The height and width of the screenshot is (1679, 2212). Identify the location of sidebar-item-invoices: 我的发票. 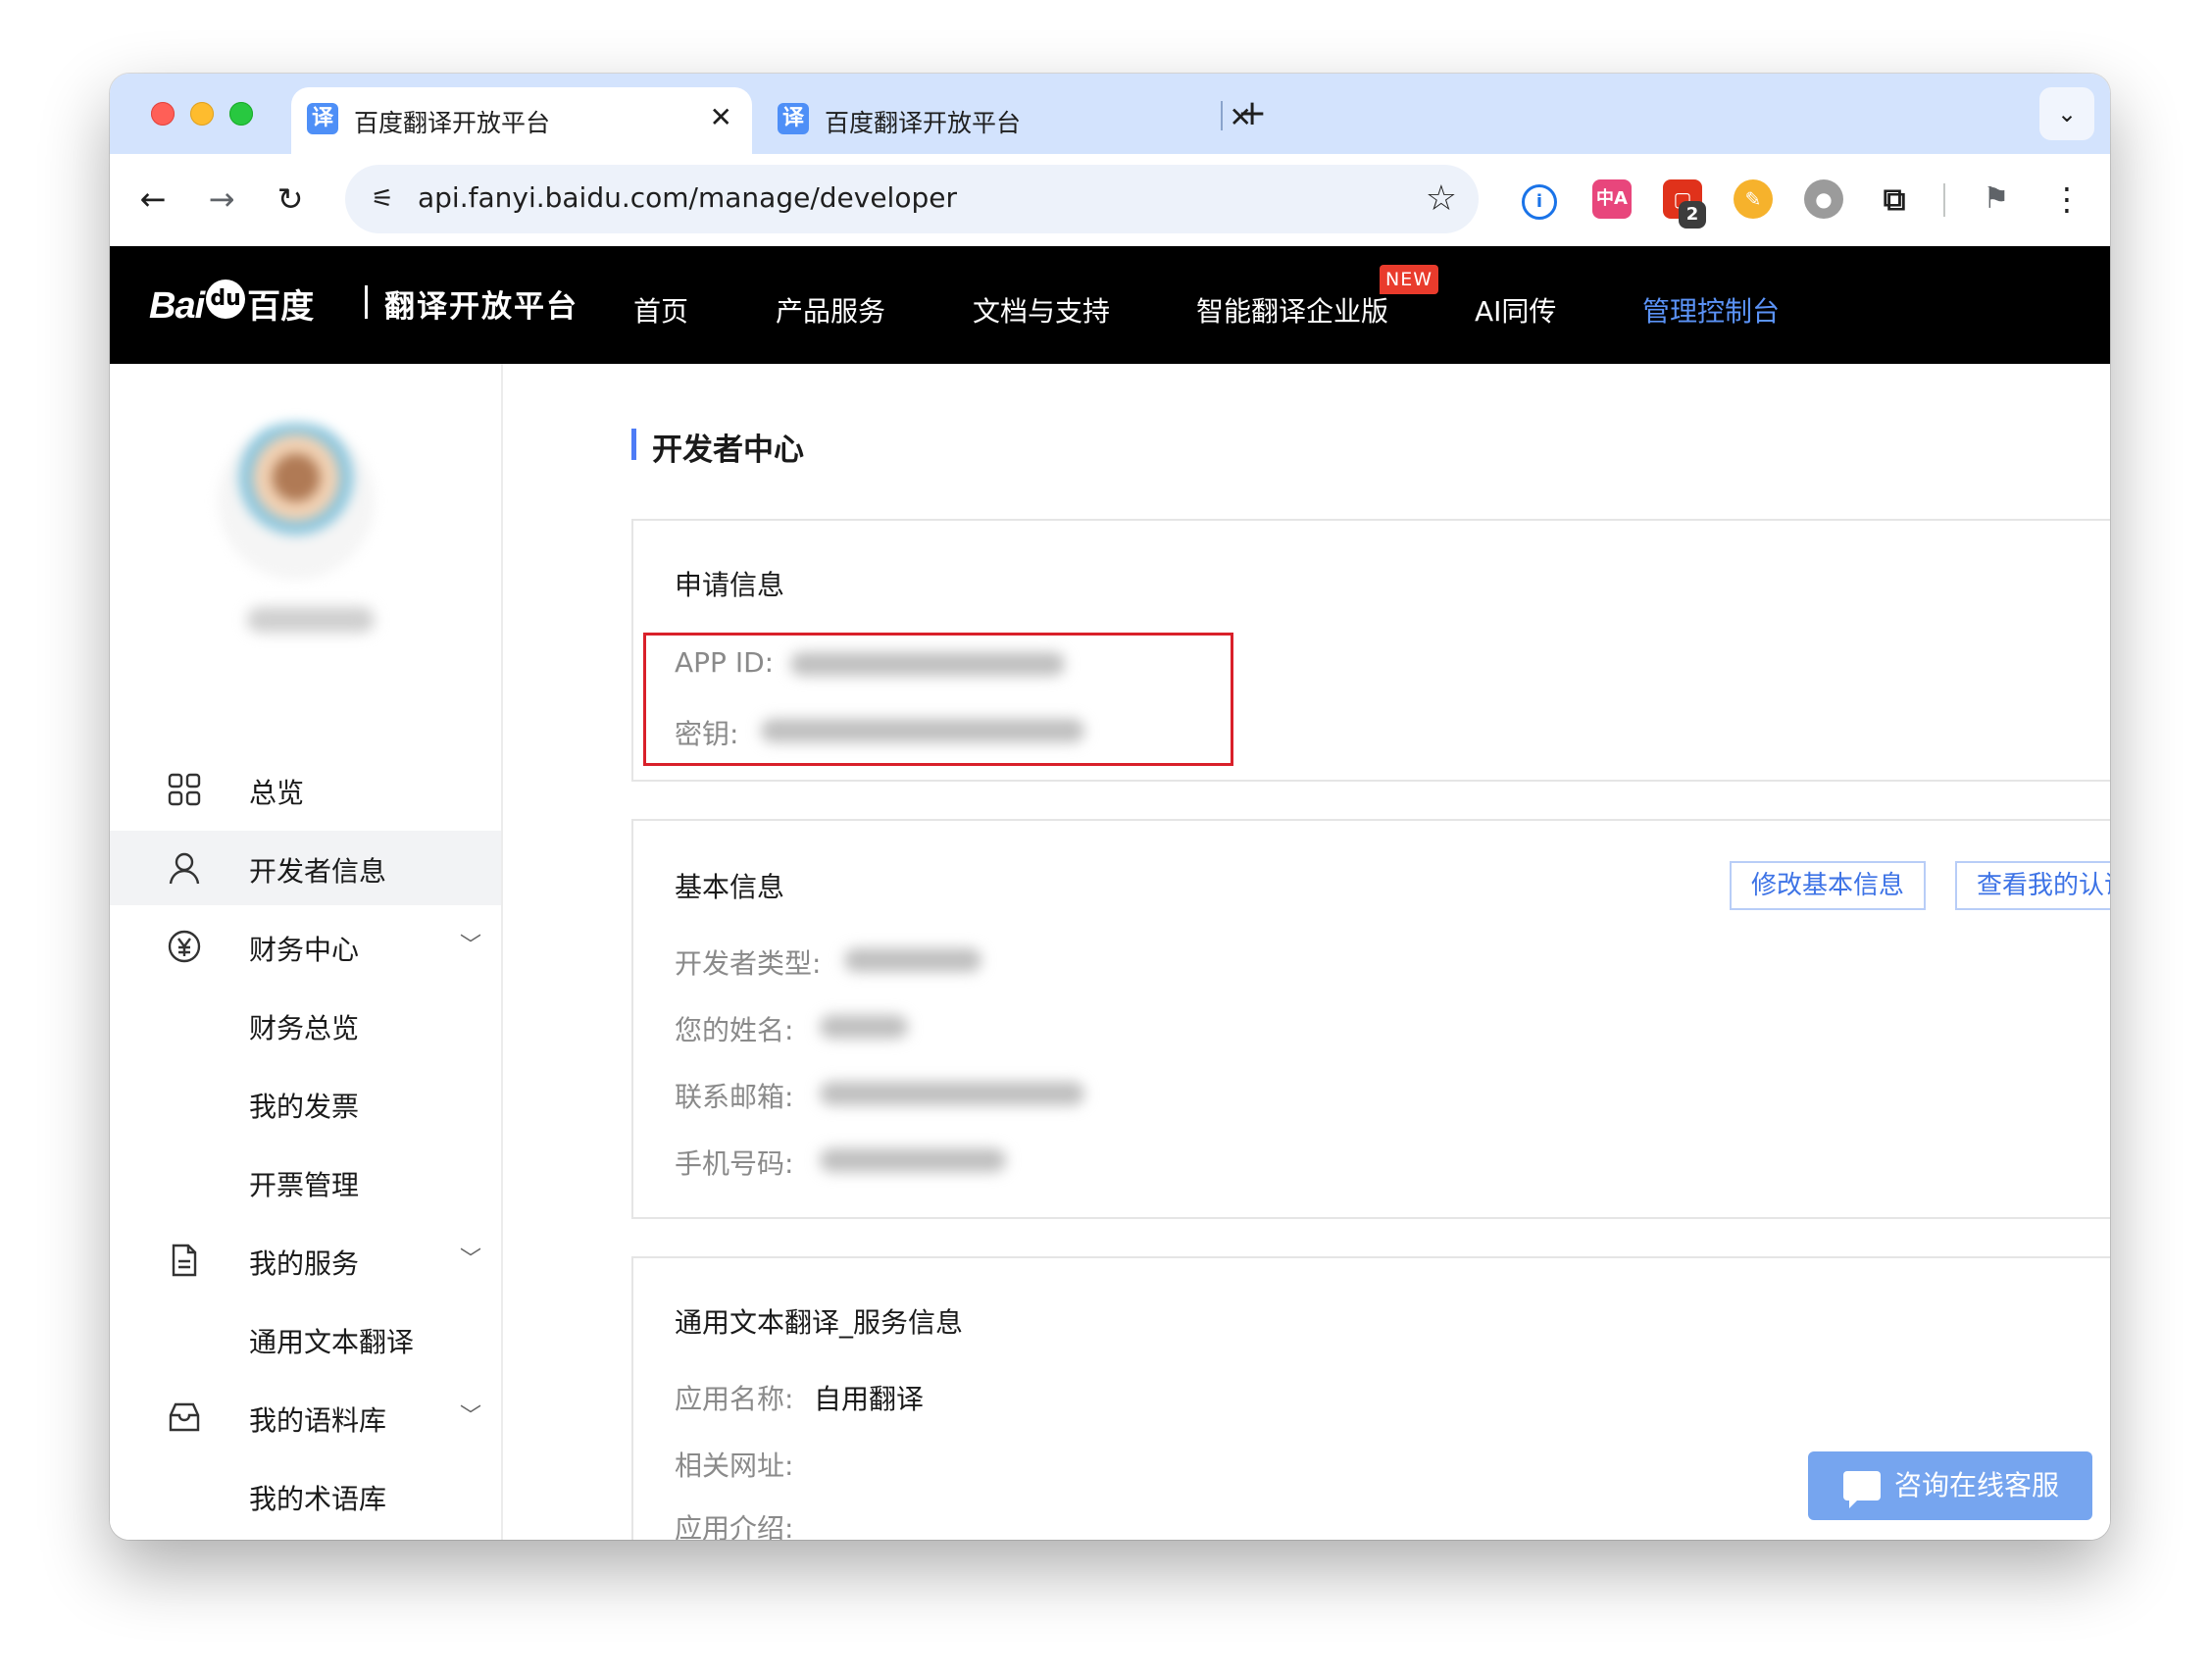
(306, 1103).